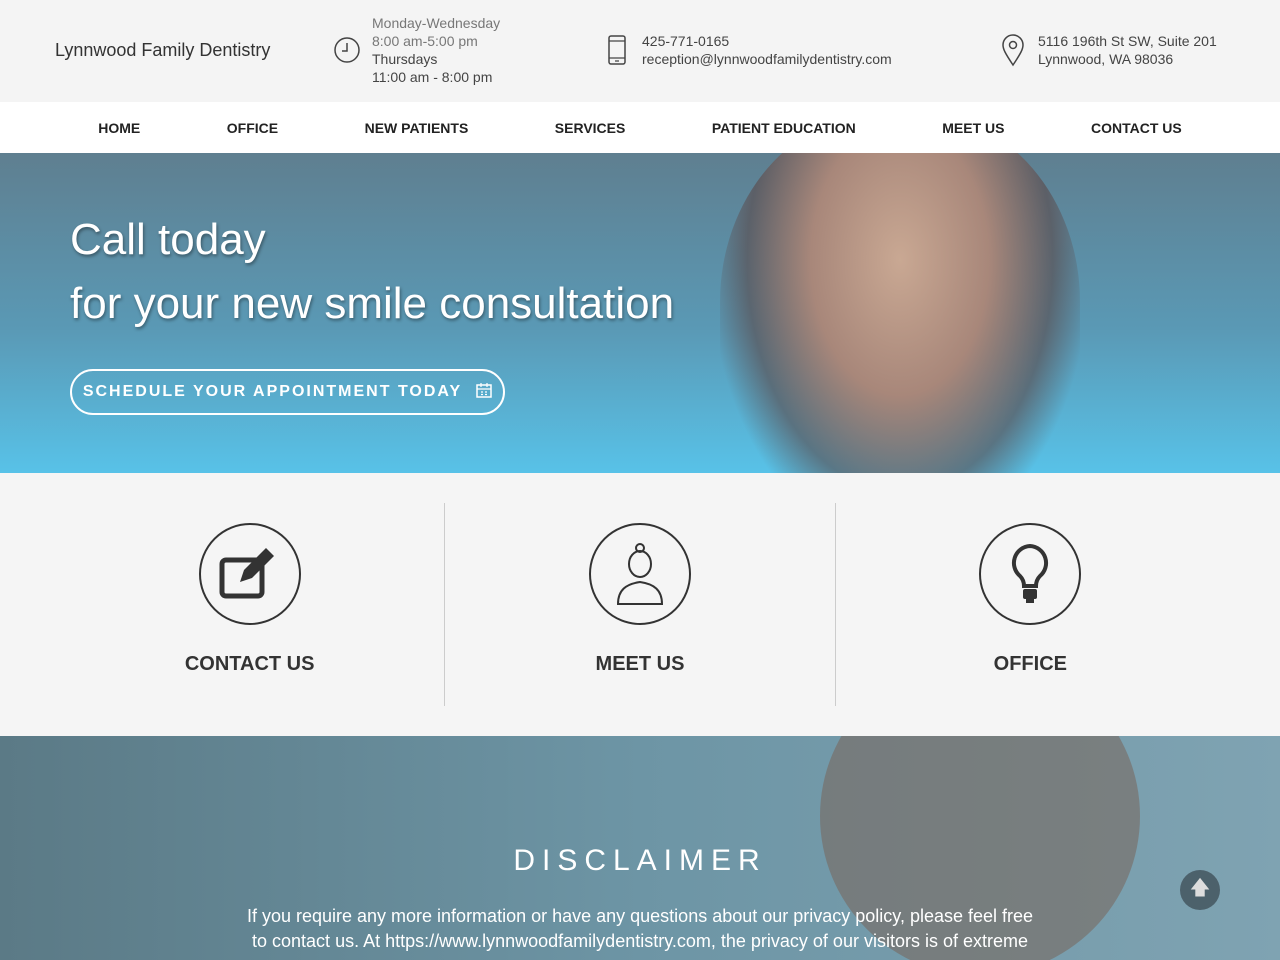  Describe the element at coordinates (900, 313) in the screenshot. I see `hero-image` at that location.